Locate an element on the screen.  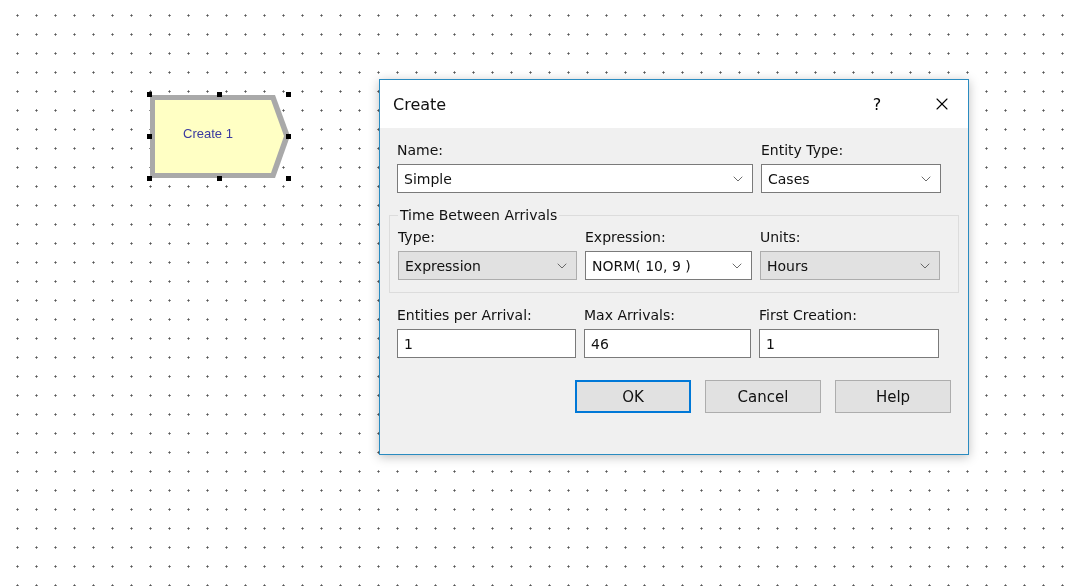
field-label: Entities per Arrival: is located at coordinates (465, 315).